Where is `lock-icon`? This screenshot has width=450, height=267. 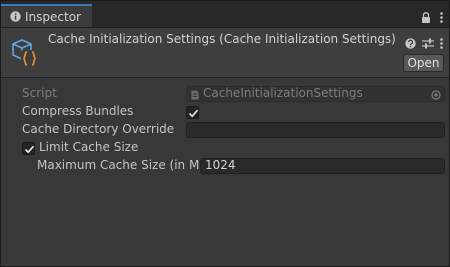 lock-icon is located at coordinates (426, 17).